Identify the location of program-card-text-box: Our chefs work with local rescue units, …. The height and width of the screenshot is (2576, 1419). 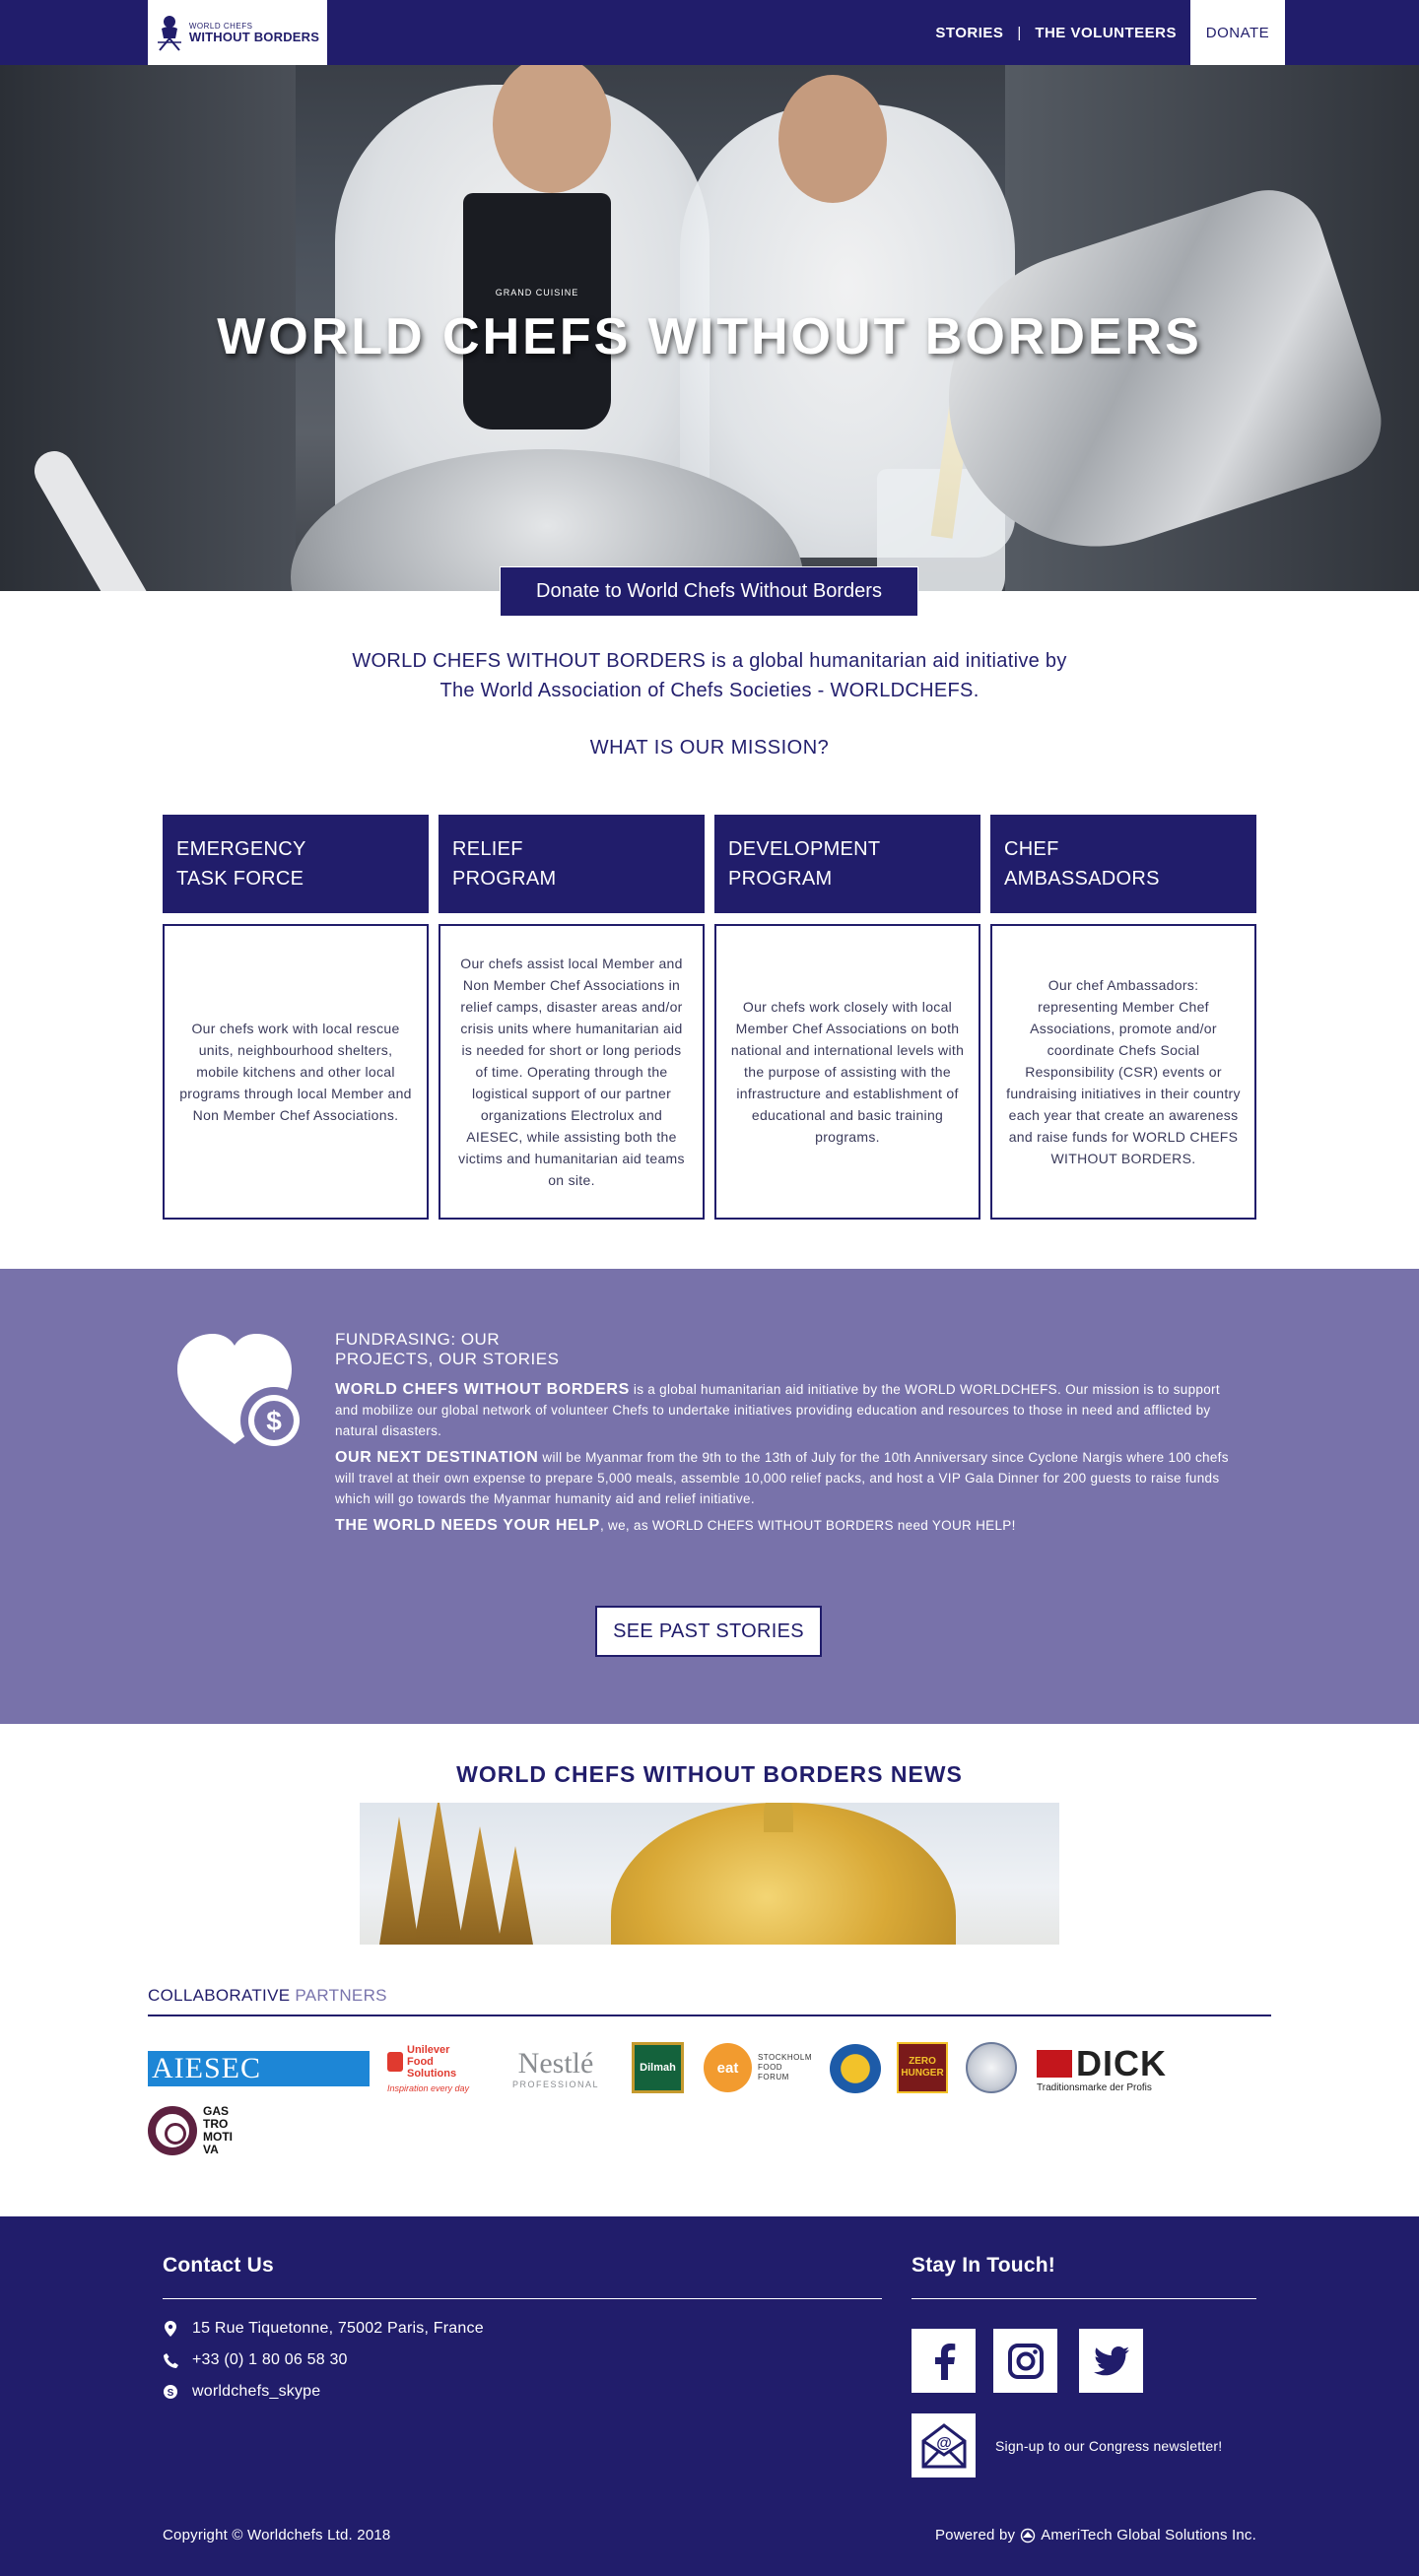
(296, 1072).